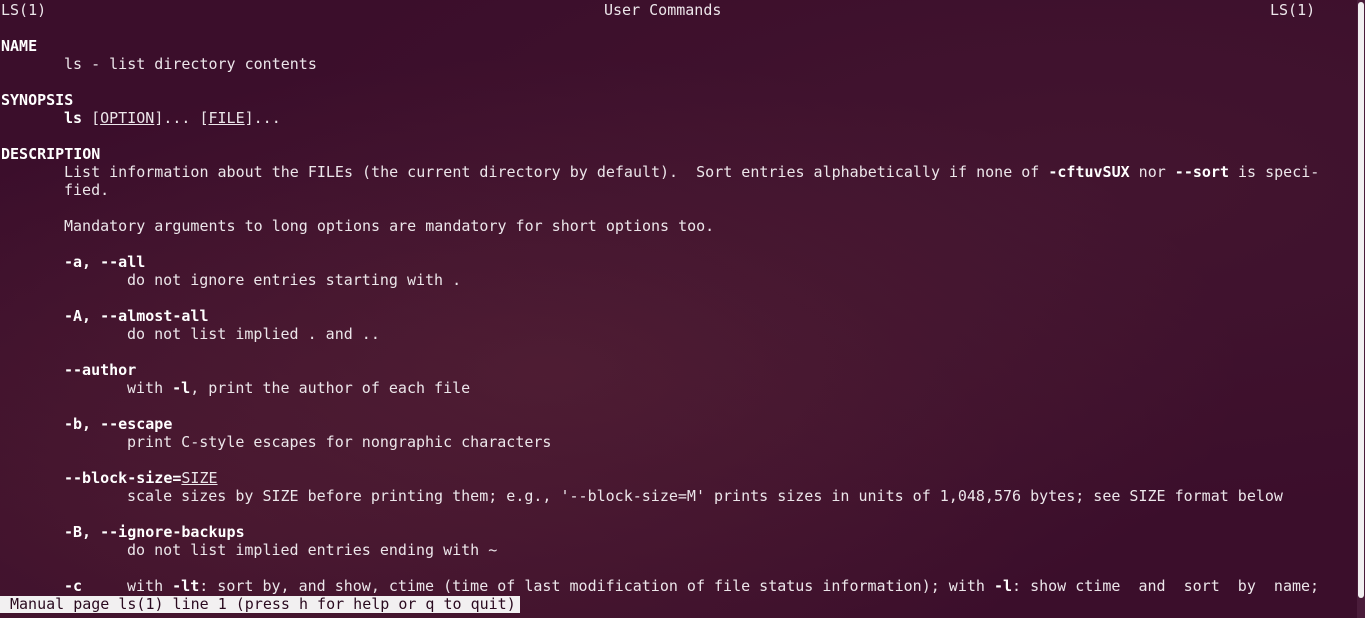 The width and height of the screenshot is (1365, 618). Describe the element at coordinates (19, 46) in the screenshot. I see `section-heading-name: NAME` at that location.